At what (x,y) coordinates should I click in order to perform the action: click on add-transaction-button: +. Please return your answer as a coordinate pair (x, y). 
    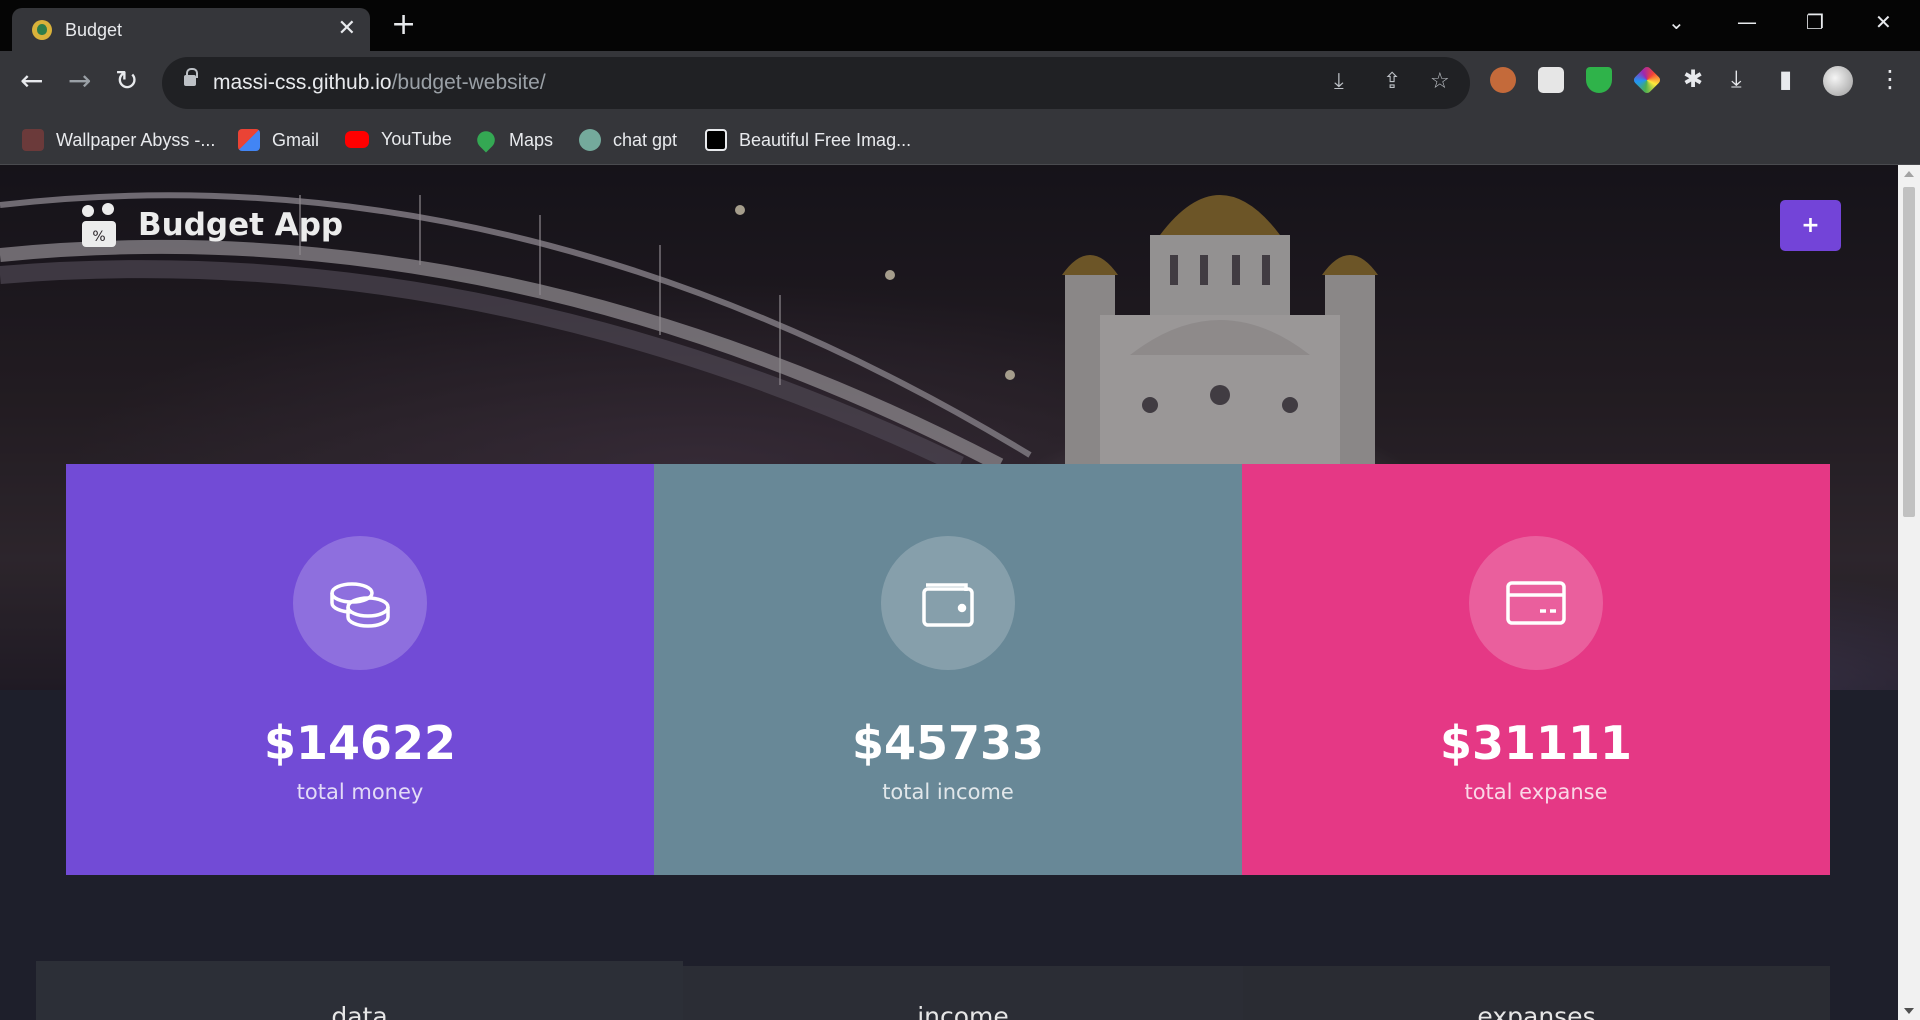
    Looking at the image, I should click on (1810, 225).